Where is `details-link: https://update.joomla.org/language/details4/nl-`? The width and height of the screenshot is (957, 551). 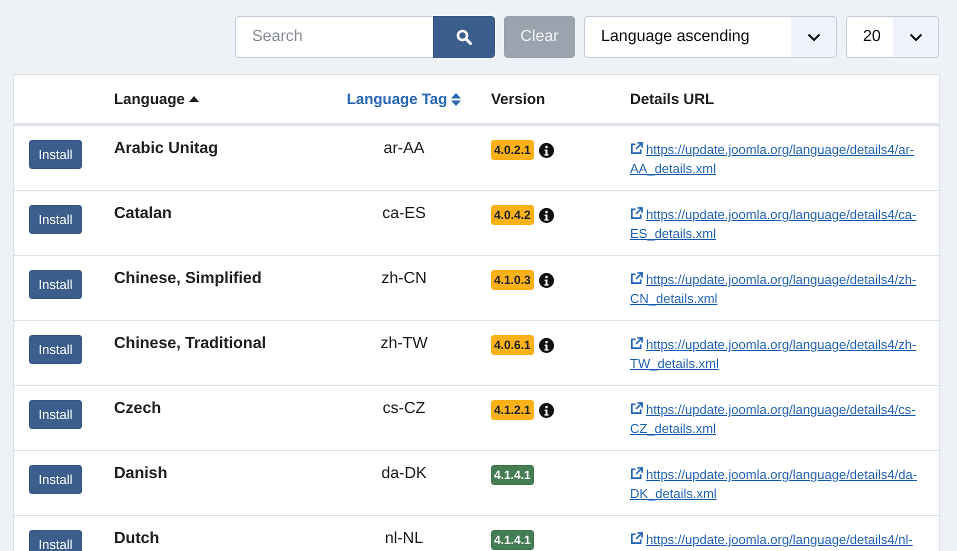
details-link: https://update.joomla.org/language/details4/nl- is located at coordinates (771, 539).